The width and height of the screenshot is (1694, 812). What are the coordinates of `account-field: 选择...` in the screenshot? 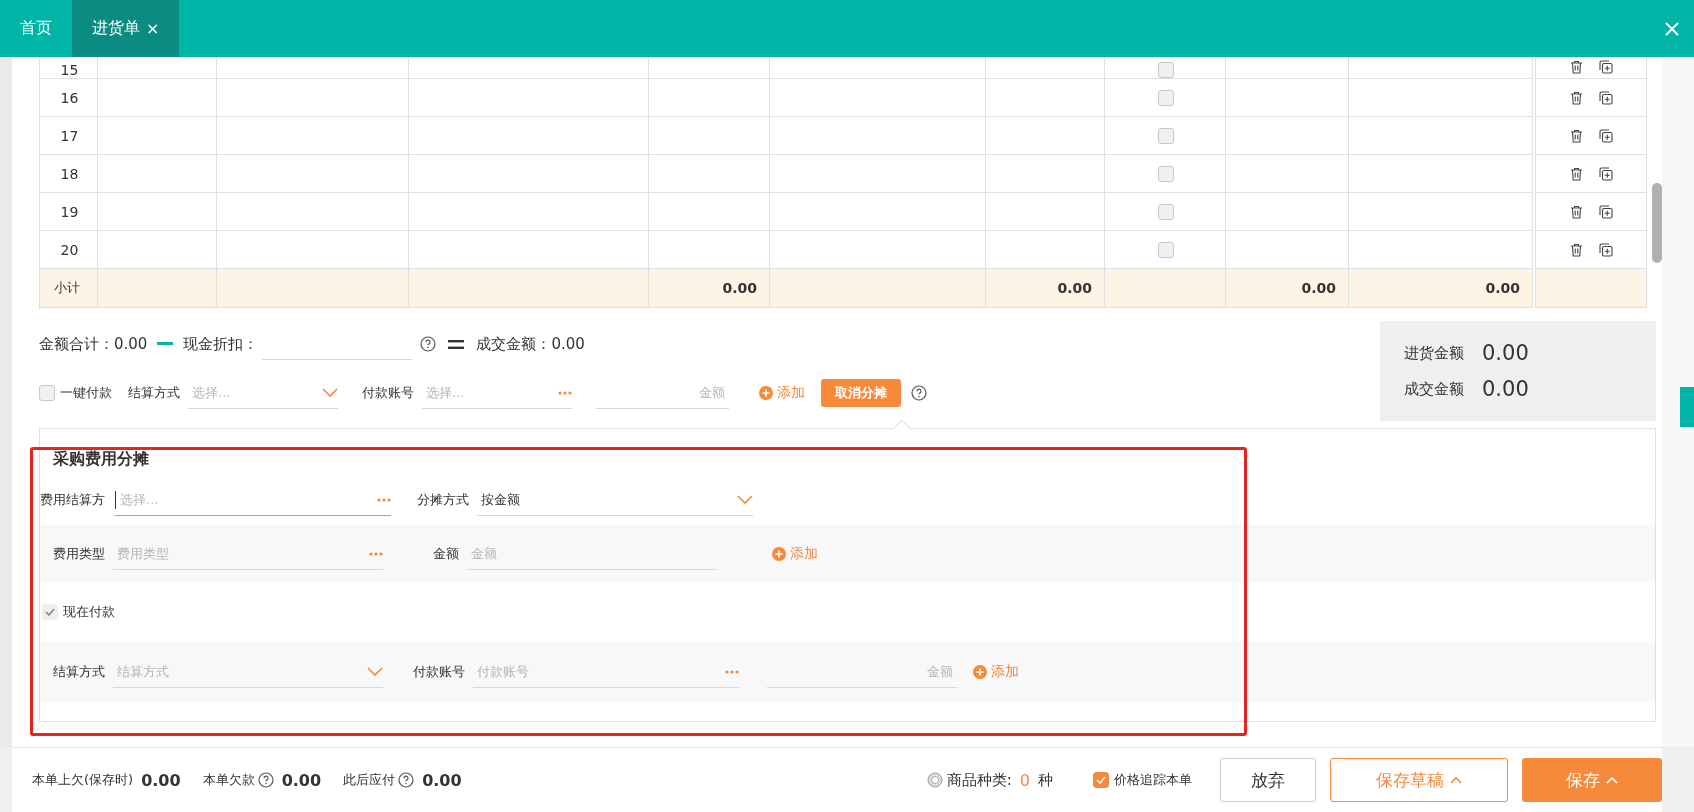 It's located at (497, 393).